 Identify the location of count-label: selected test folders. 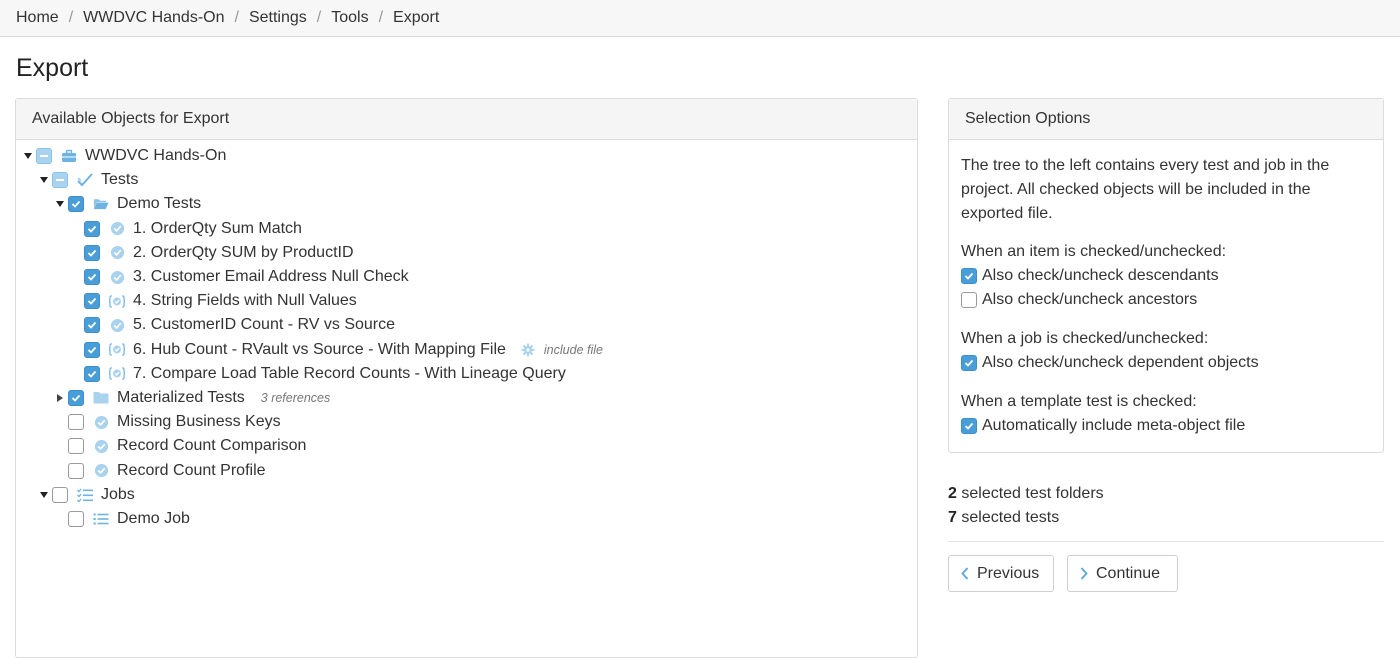
(1032, 493).